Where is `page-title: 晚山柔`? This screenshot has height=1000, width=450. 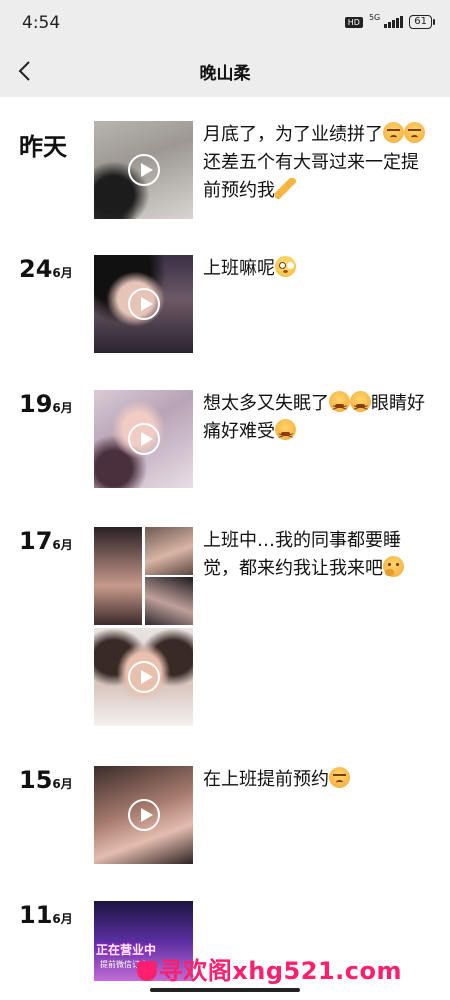
page-title: 晚山柔 is located at coordinates (225, 74).